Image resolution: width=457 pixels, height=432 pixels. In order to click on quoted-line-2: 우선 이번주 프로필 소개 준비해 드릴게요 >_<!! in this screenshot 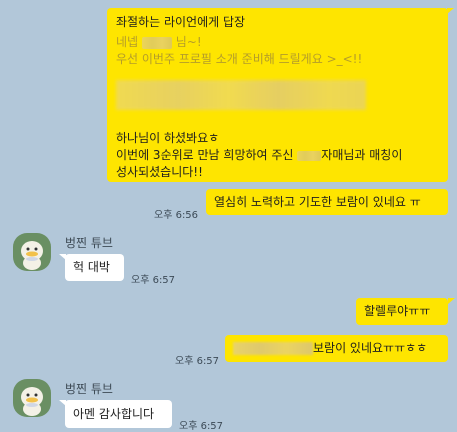, I will do `click(239, 59)`.